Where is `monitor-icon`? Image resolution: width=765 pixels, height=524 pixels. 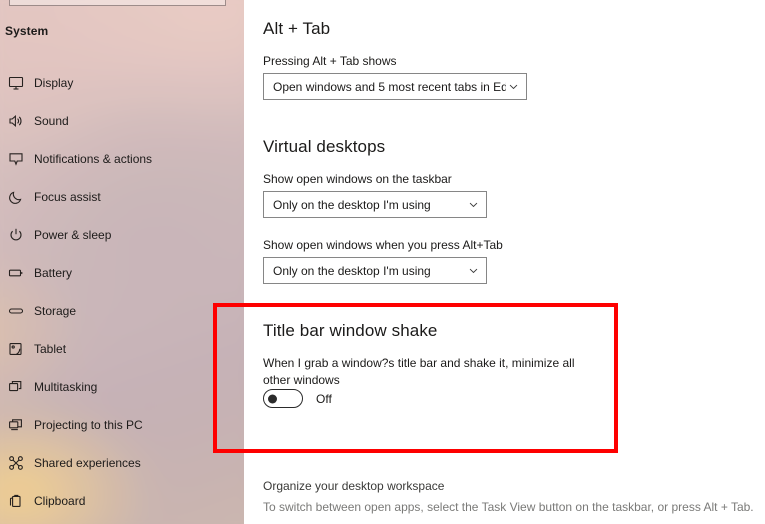
monitor-icon is located at coordinates (16, 83).